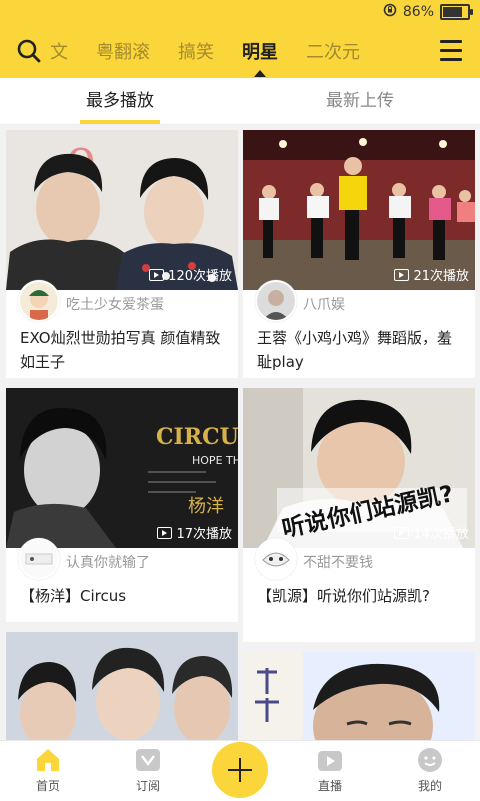  Describe the element at coordinates (48, 760) in the screenshot. I see `home-icon` at that location.